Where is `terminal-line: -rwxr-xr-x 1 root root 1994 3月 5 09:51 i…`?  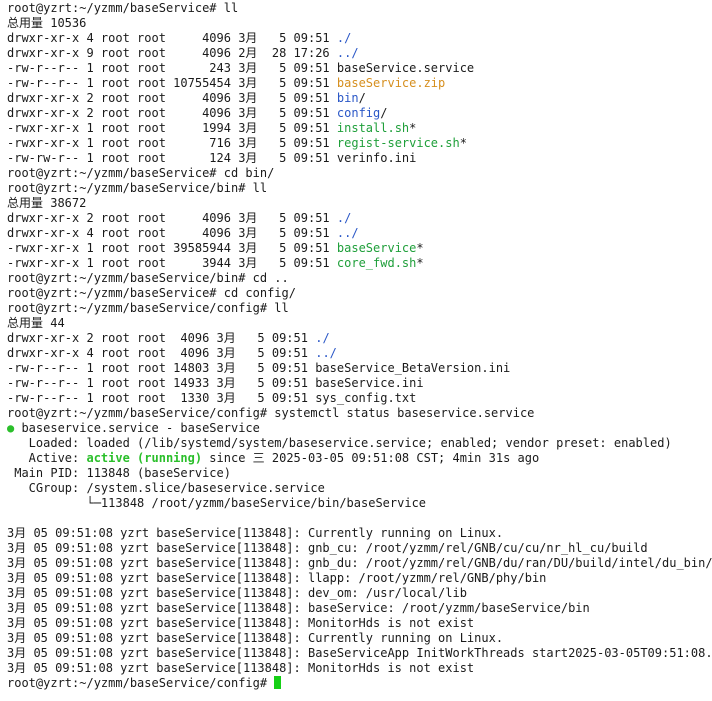
terminal-line: -rwxr-xr-x 1 root root 1994 3月 5 09:51 i… is located at coordinates (359, 128).